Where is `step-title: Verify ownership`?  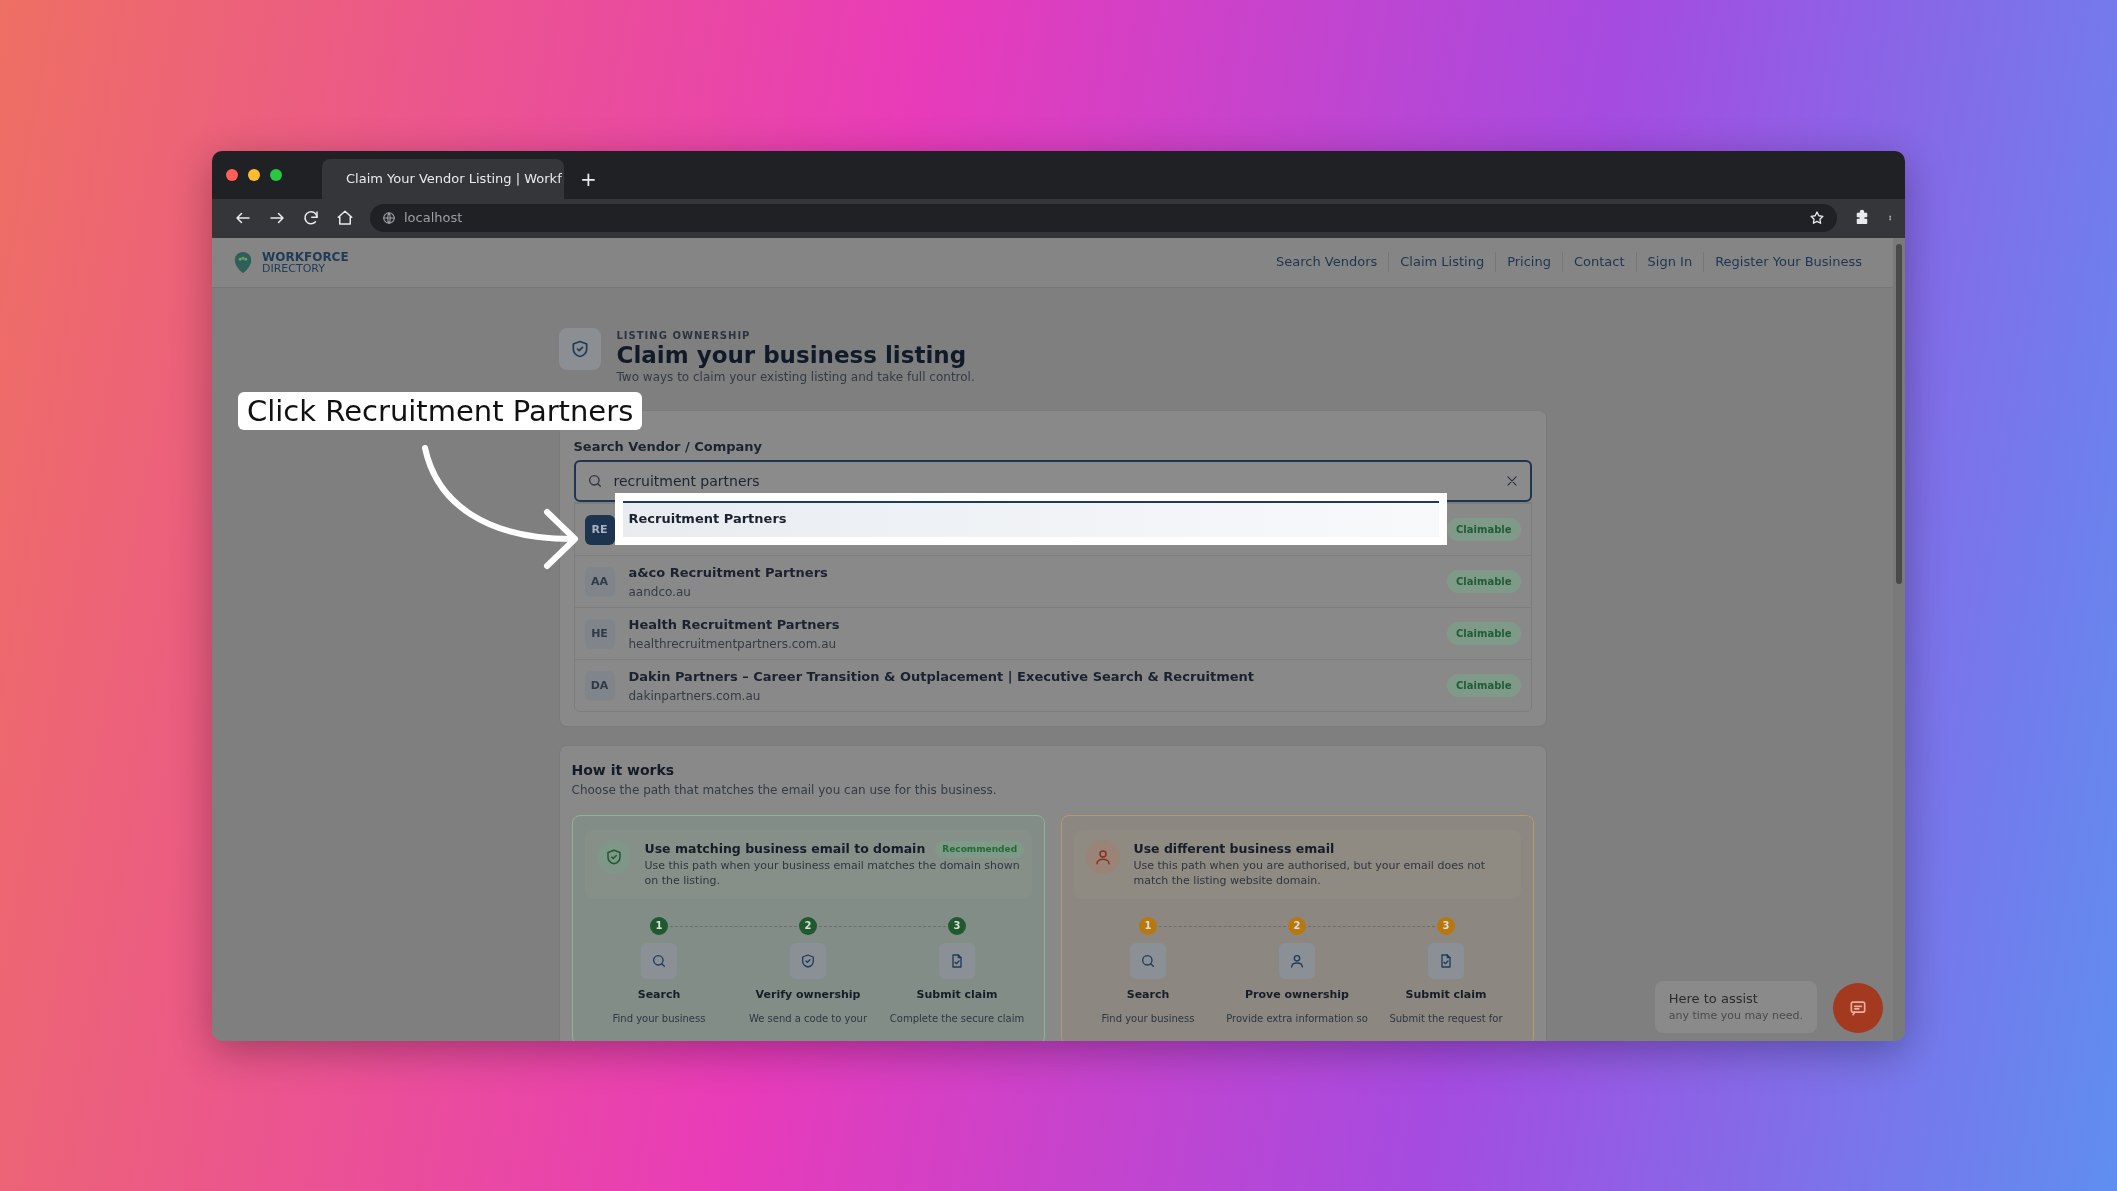 step-title: Verify ownership is located at coordinates (808, 994).